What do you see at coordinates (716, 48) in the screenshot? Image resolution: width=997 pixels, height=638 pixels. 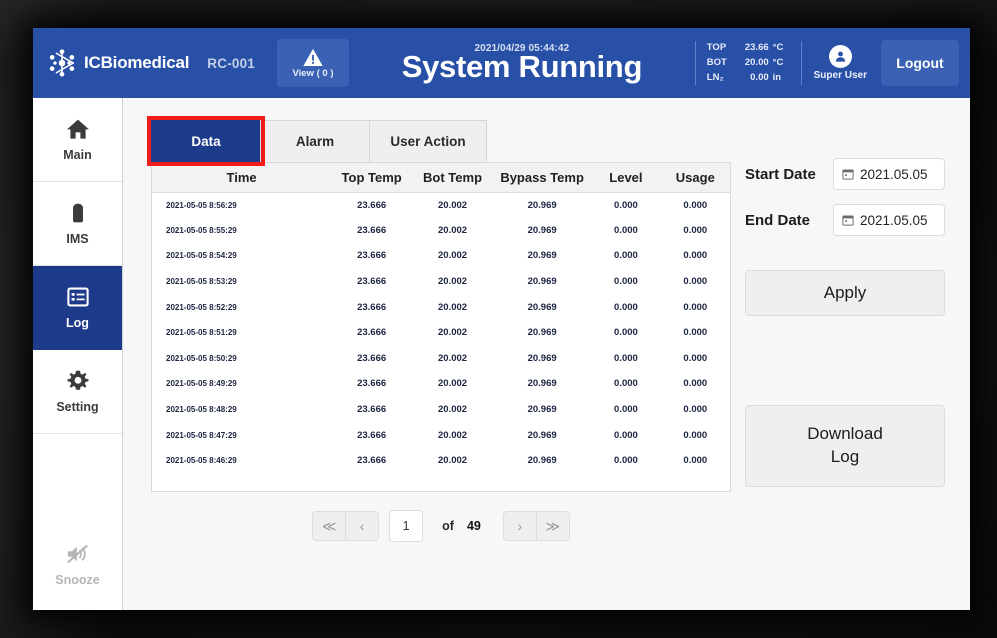 I see `readout-label: TOP` at bounding box center [716, 48].